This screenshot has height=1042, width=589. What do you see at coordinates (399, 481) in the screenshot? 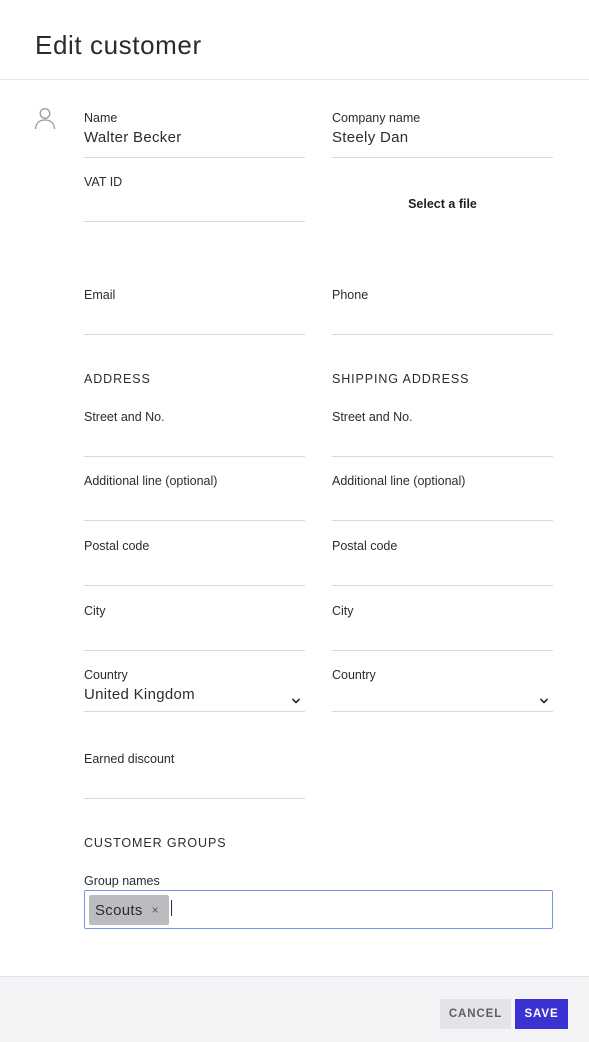
I see `shipping-additional-line-label: Additional line (optional)` at bounding box center [399, 481].